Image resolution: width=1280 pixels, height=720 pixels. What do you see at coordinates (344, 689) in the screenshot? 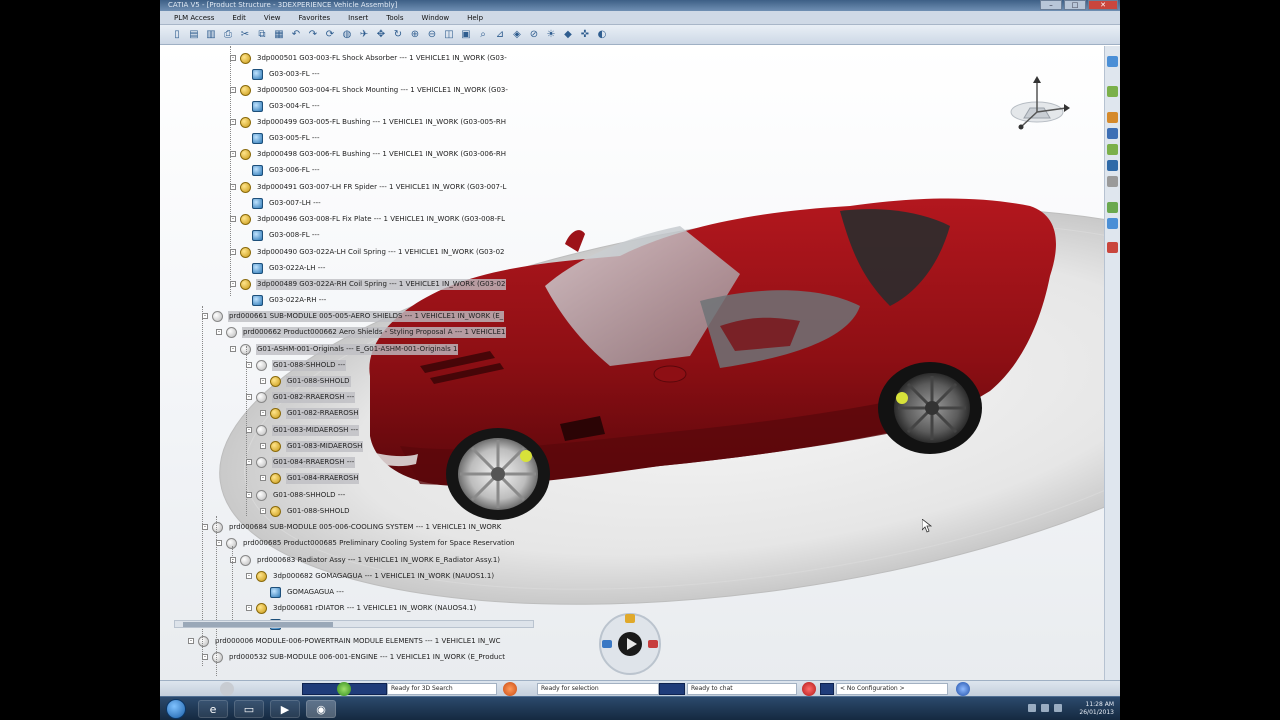
I see `search-go-icon` at bounding box center [344, 689].